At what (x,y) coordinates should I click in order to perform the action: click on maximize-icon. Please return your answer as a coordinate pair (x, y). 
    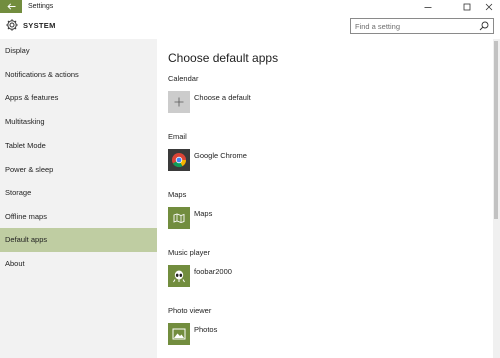
    Looking at the image, I should click on (467, 6).